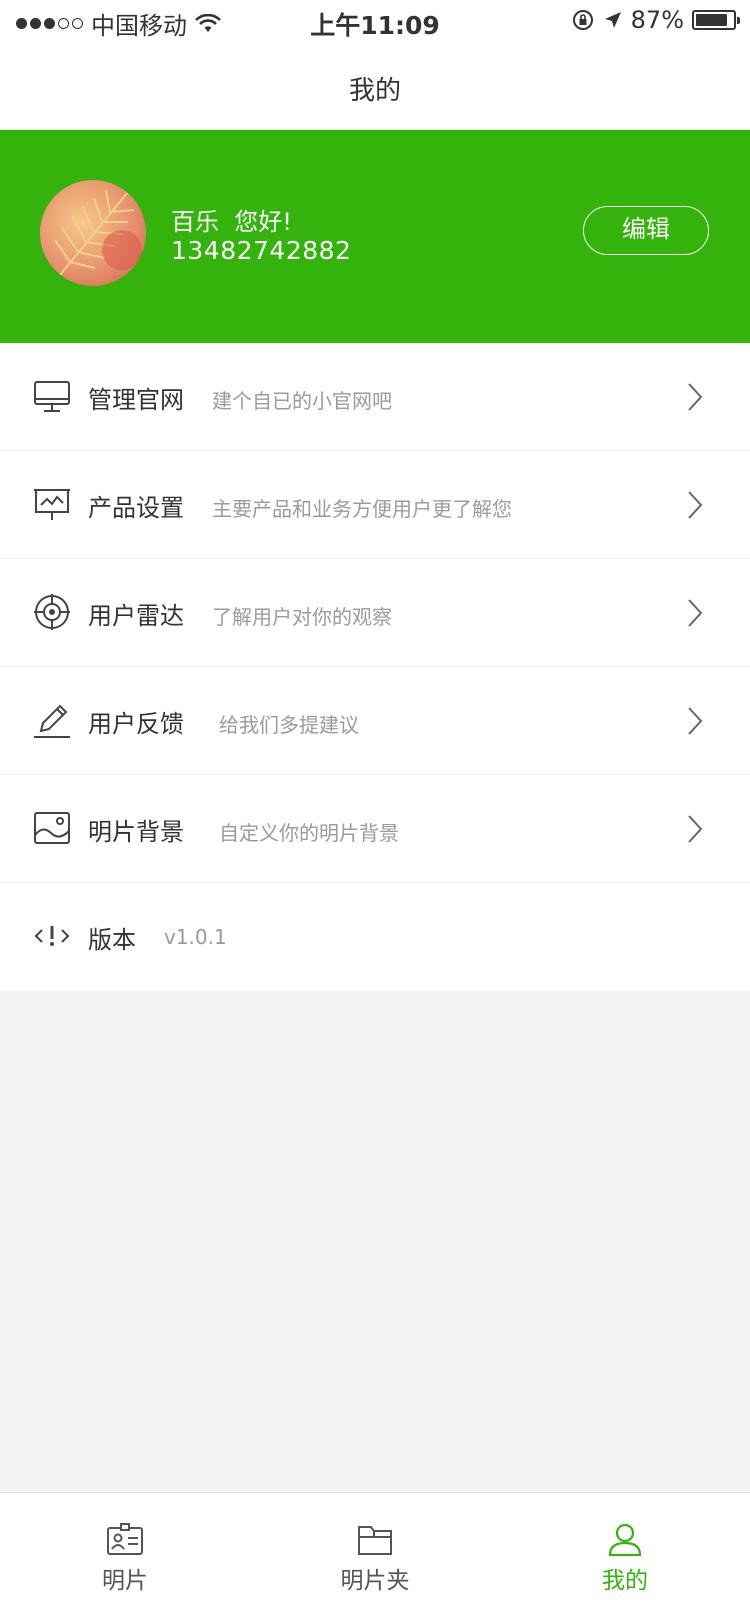  I want to click on greeting-line: 百乐 您好!, so click(231, 219).